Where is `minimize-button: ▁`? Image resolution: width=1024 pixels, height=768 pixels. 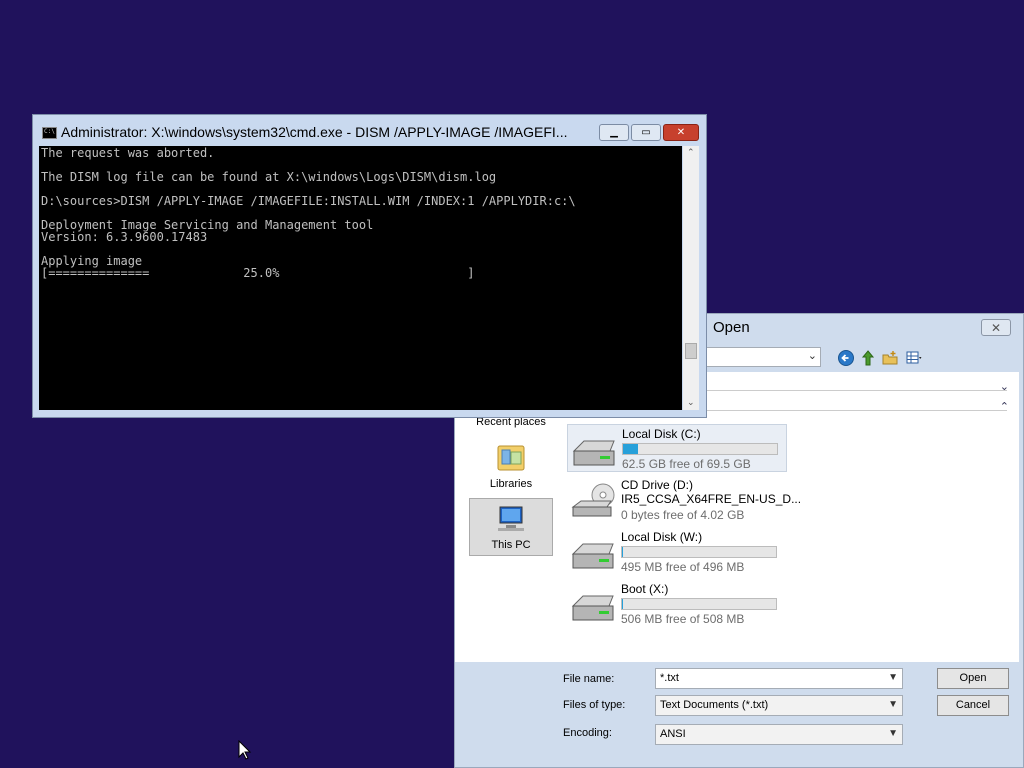
minimize-button: ▁ is located at coordinates (614, 132).